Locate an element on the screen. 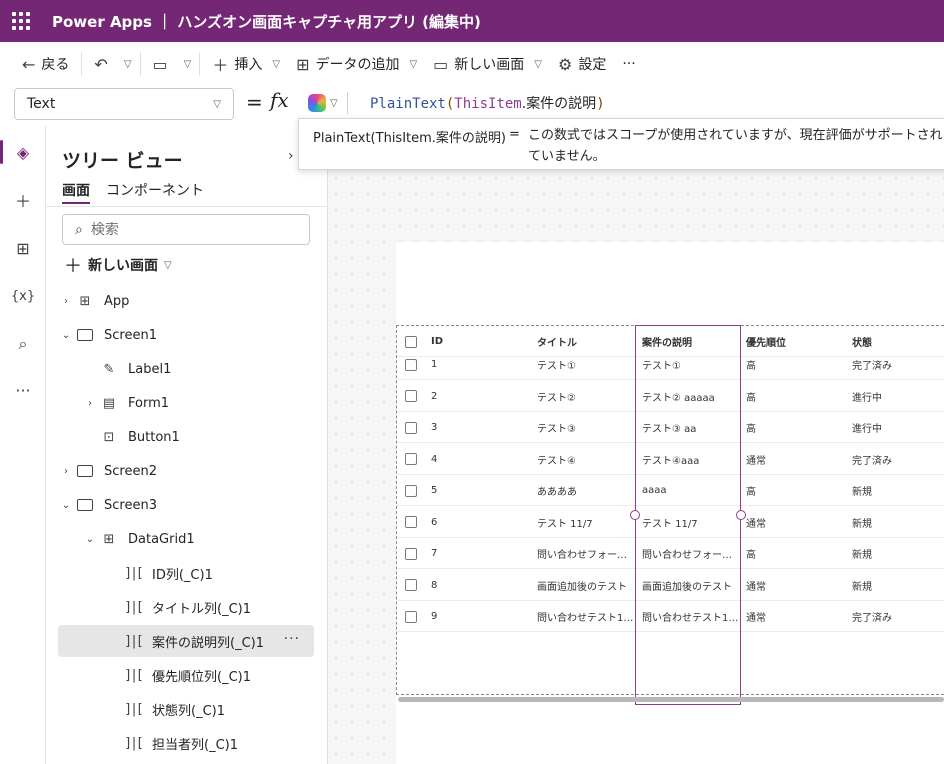  tree-node-label: タイトル列(_C)1 is located at coordinates (201, 609).